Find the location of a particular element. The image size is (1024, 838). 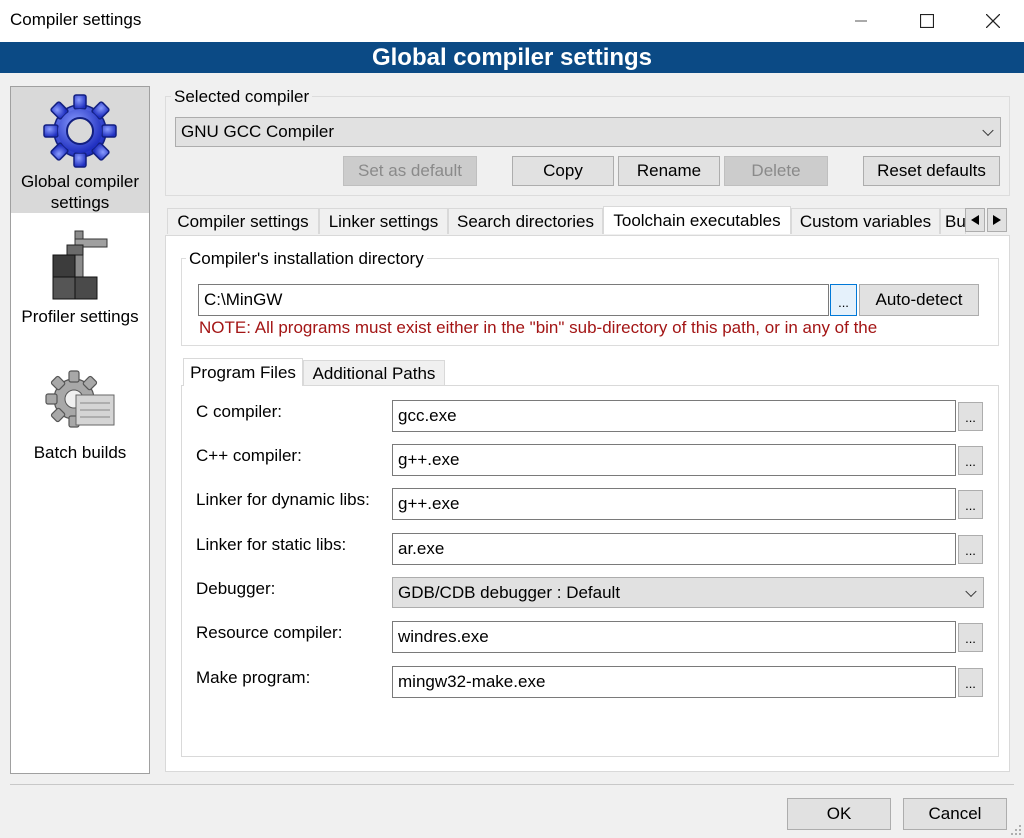

set-as-default-button: Set as default is located at coordinates (410, 171).